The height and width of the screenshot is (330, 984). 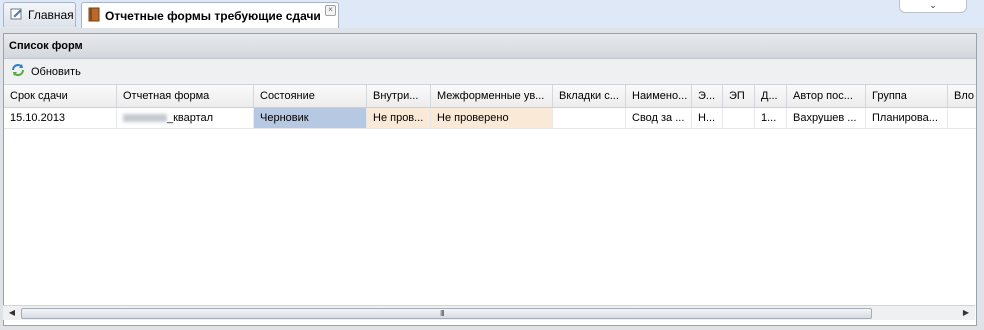 I want to click on redacted-text, so click(x=145, y=118).